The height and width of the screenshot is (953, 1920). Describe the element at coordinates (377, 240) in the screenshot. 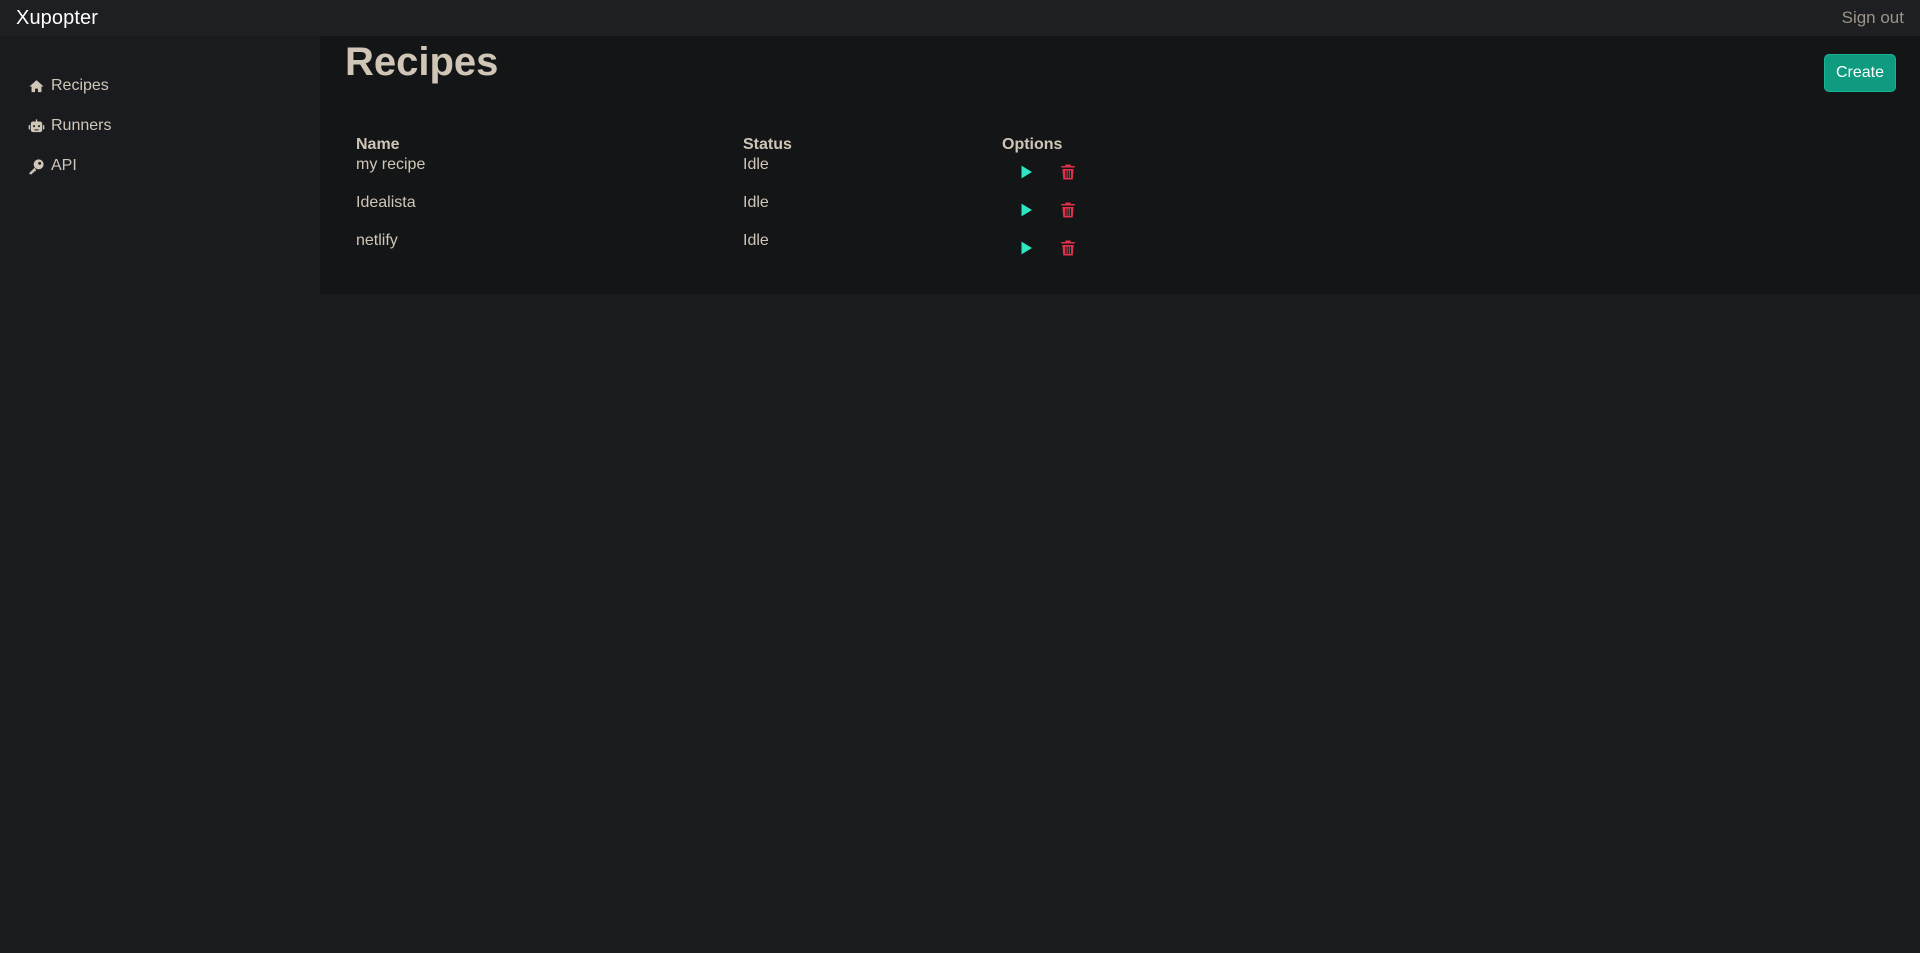

I see `recipe-name: netlify` at that location.